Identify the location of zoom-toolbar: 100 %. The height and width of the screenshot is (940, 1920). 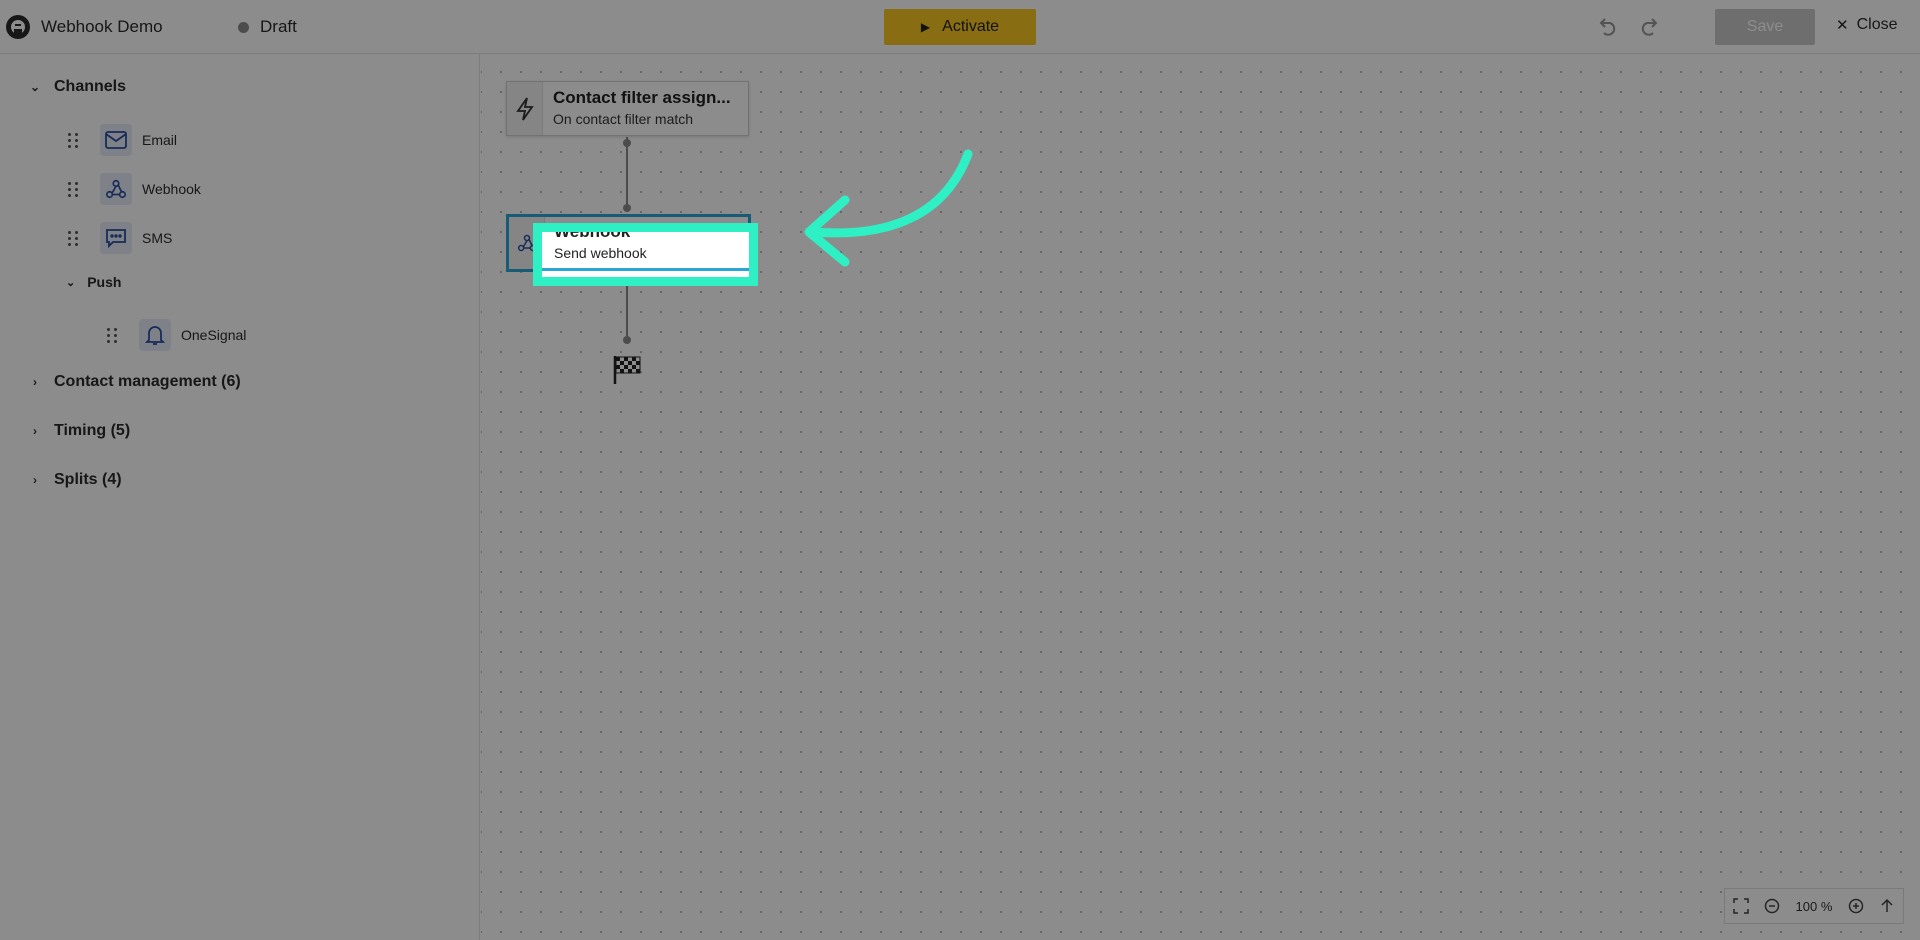
(1814, 906).